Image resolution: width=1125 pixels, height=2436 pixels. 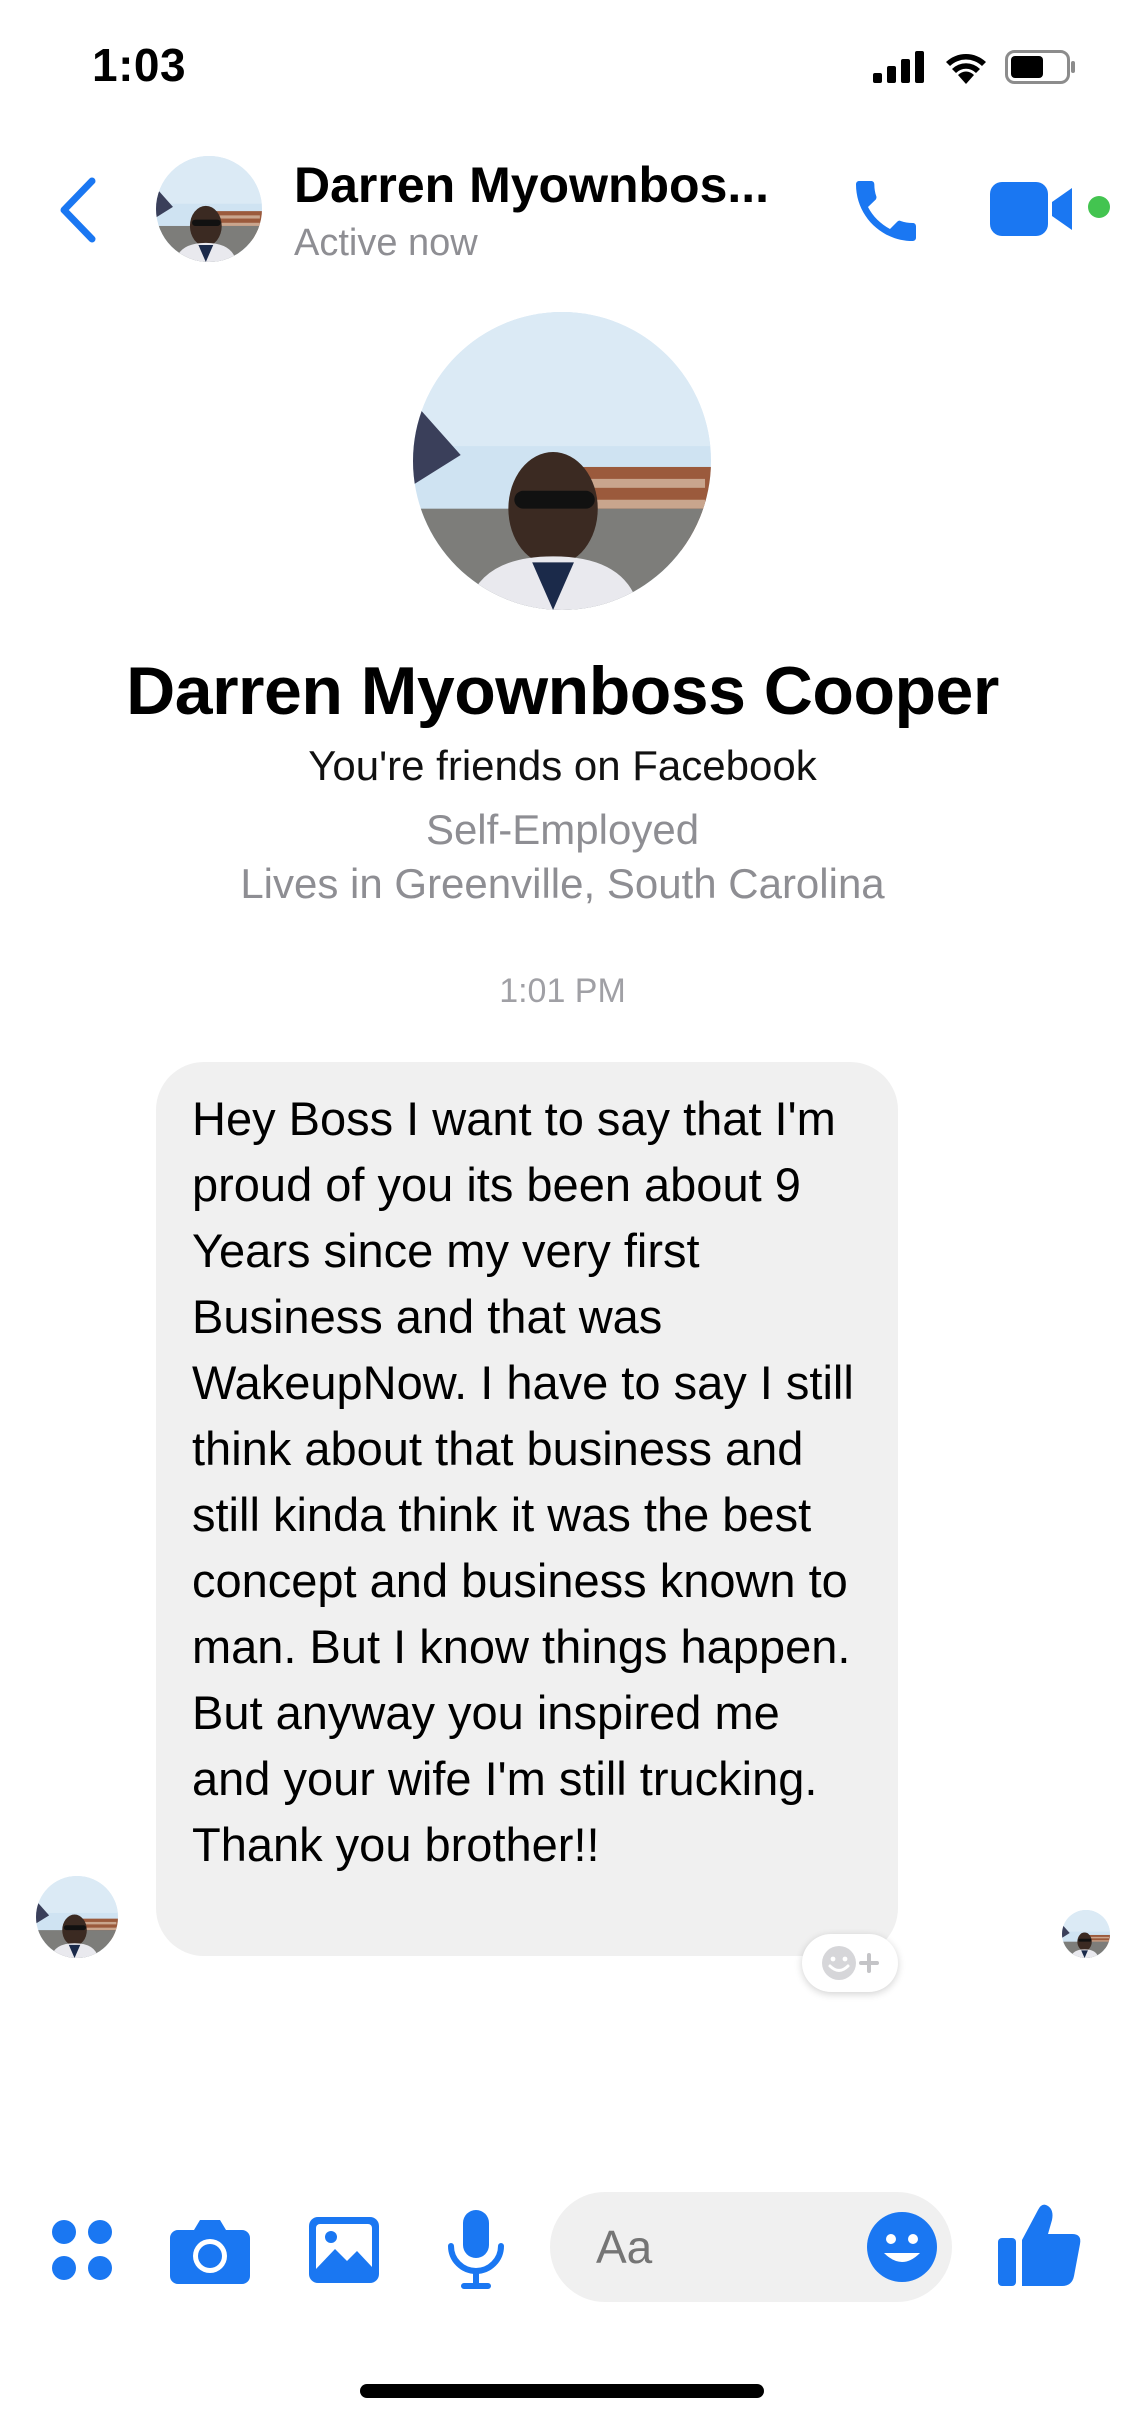 I want to click on voice-call-button, so click(x=886, y=211).